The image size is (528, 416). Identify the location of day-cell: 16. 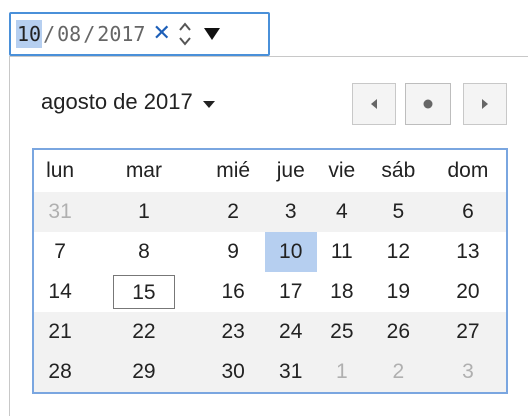
(233, 292).